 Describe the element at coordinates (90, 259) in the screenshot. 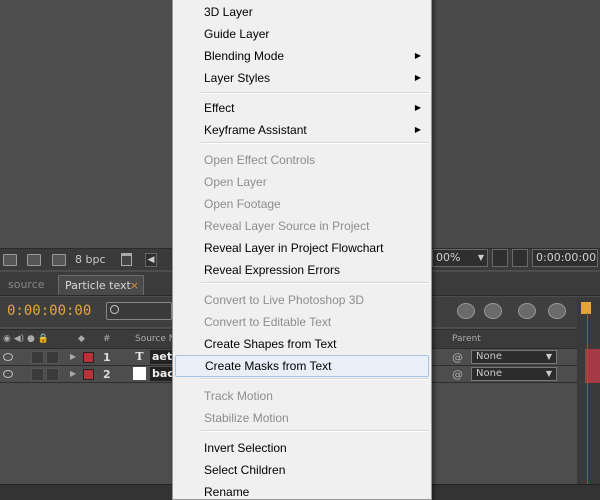

I see `bit-depth-label: 8 bpc` at that location.